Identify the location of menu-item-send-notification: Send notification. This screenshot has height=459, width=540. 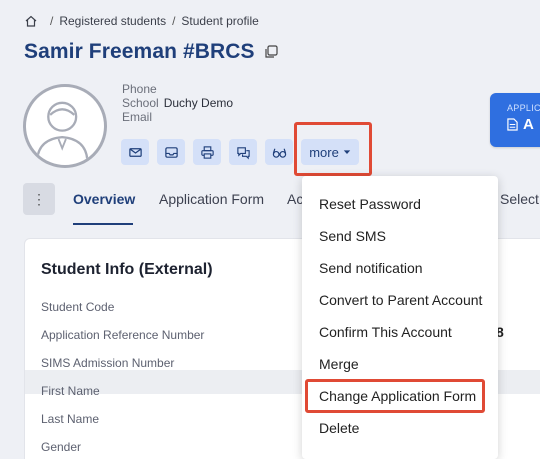
(371, 268).